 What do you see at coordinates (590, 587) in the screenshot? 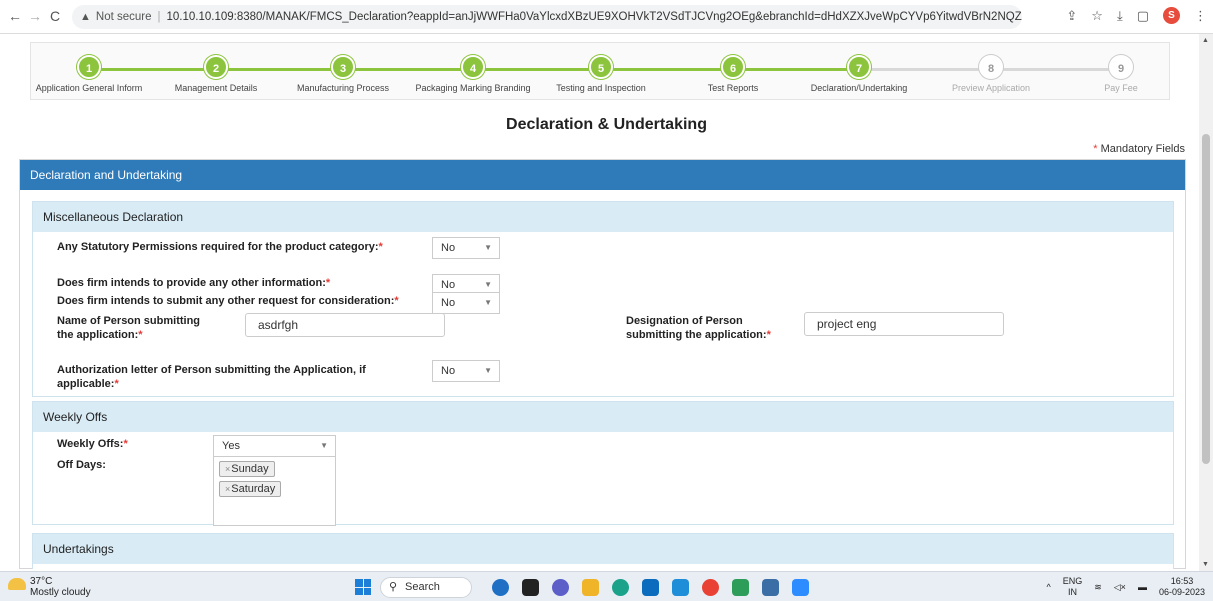
I see `file-explorer-icon` at bounding box center [590, 587].